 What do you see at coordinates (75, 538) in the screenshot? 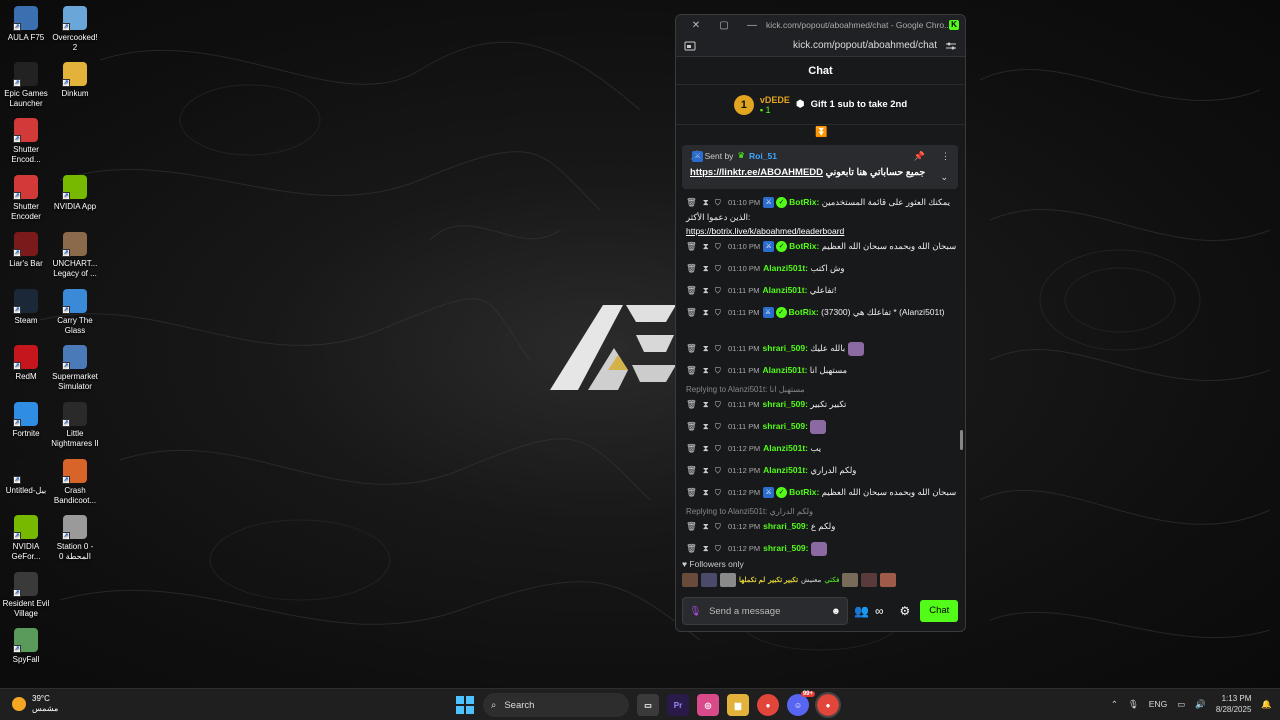
I see `desktop-shortcut: ↗ Station 0 - المحطة 0` at bounding box center [75, 538].